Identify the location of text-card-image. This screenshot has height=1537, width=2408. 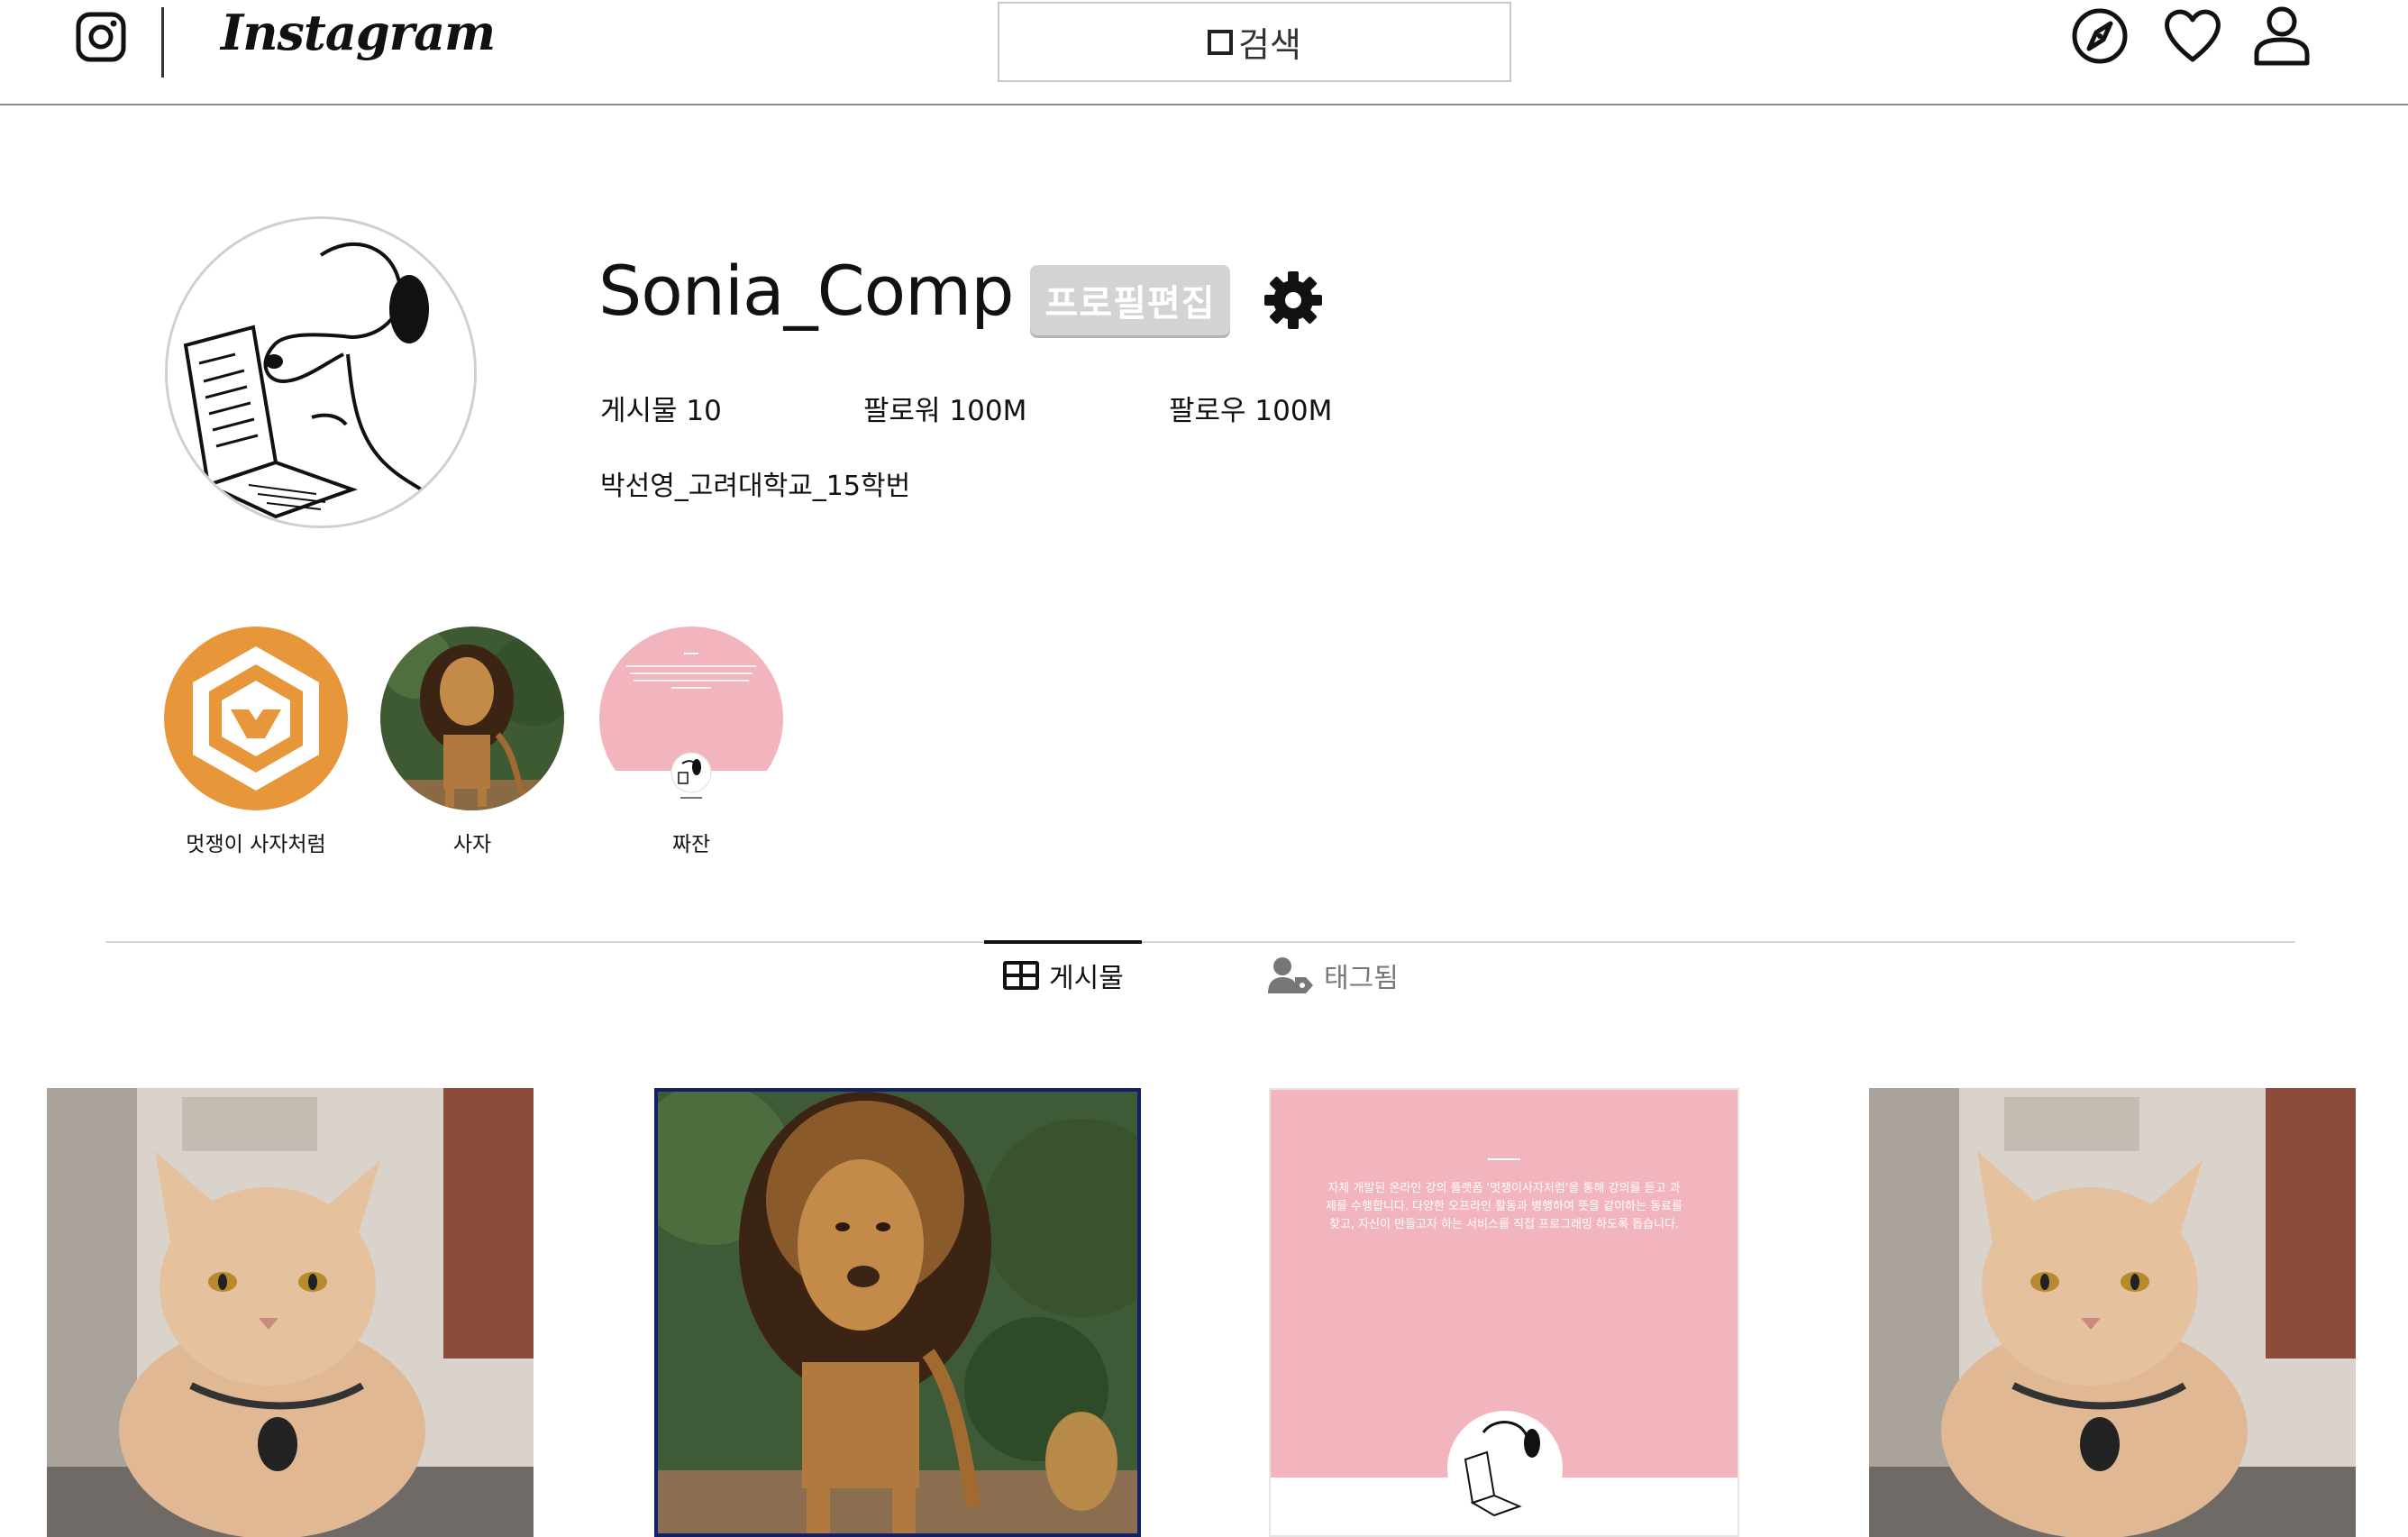
(1504, 1313).